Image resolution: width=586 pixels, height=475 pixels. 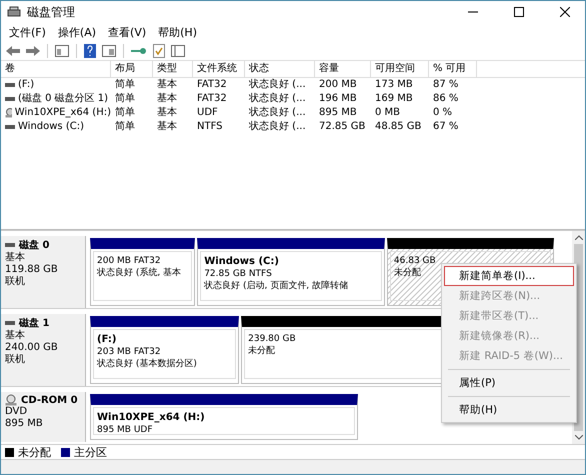 I want to click on table-cell: 200 MB, so click(x=338, y=85).